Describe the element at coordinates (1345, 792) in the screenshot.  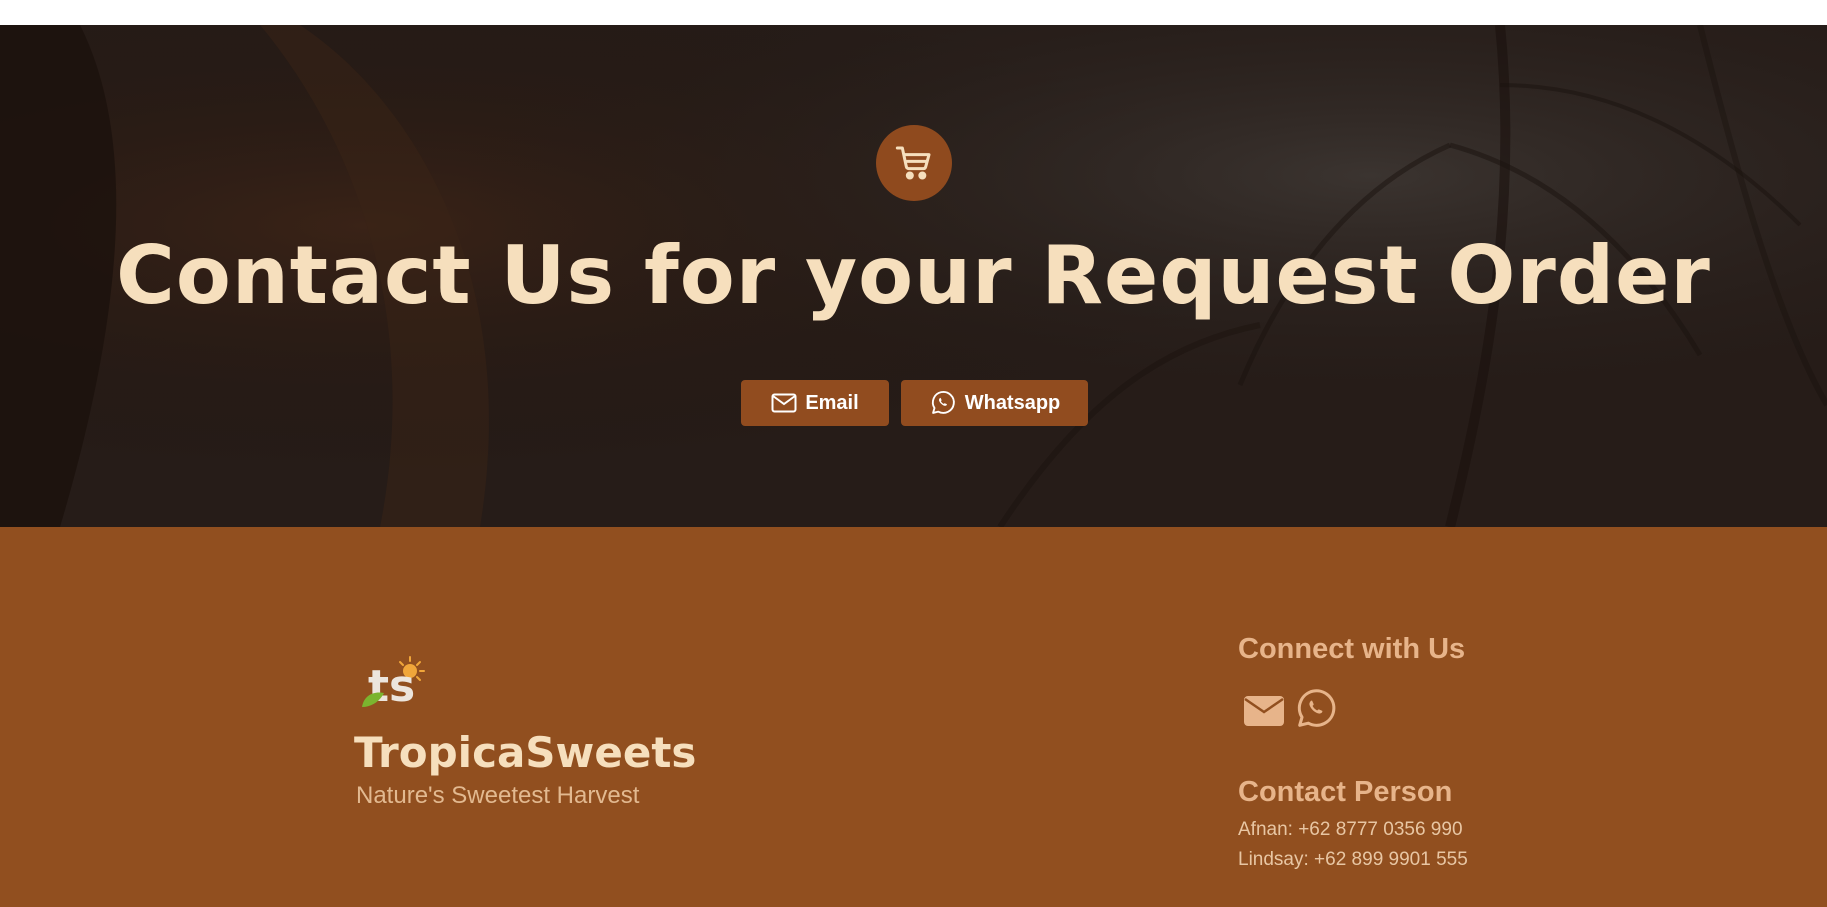
I see `contact-person-heading: Contact Person` at that location.